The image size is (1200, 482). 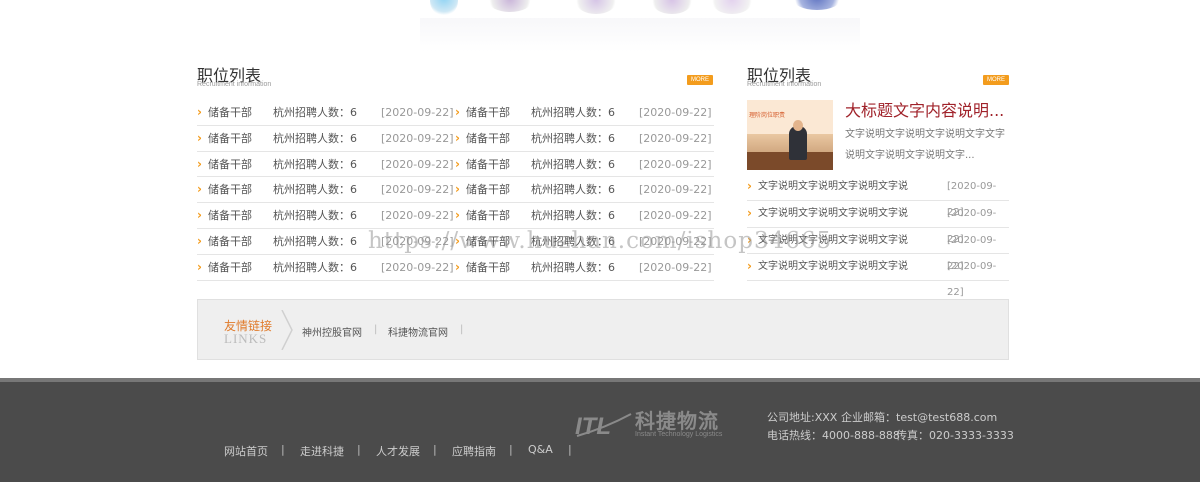 I want to click on footer-phone: 电话热线：4000-888-888, so click(x=833, y=435).